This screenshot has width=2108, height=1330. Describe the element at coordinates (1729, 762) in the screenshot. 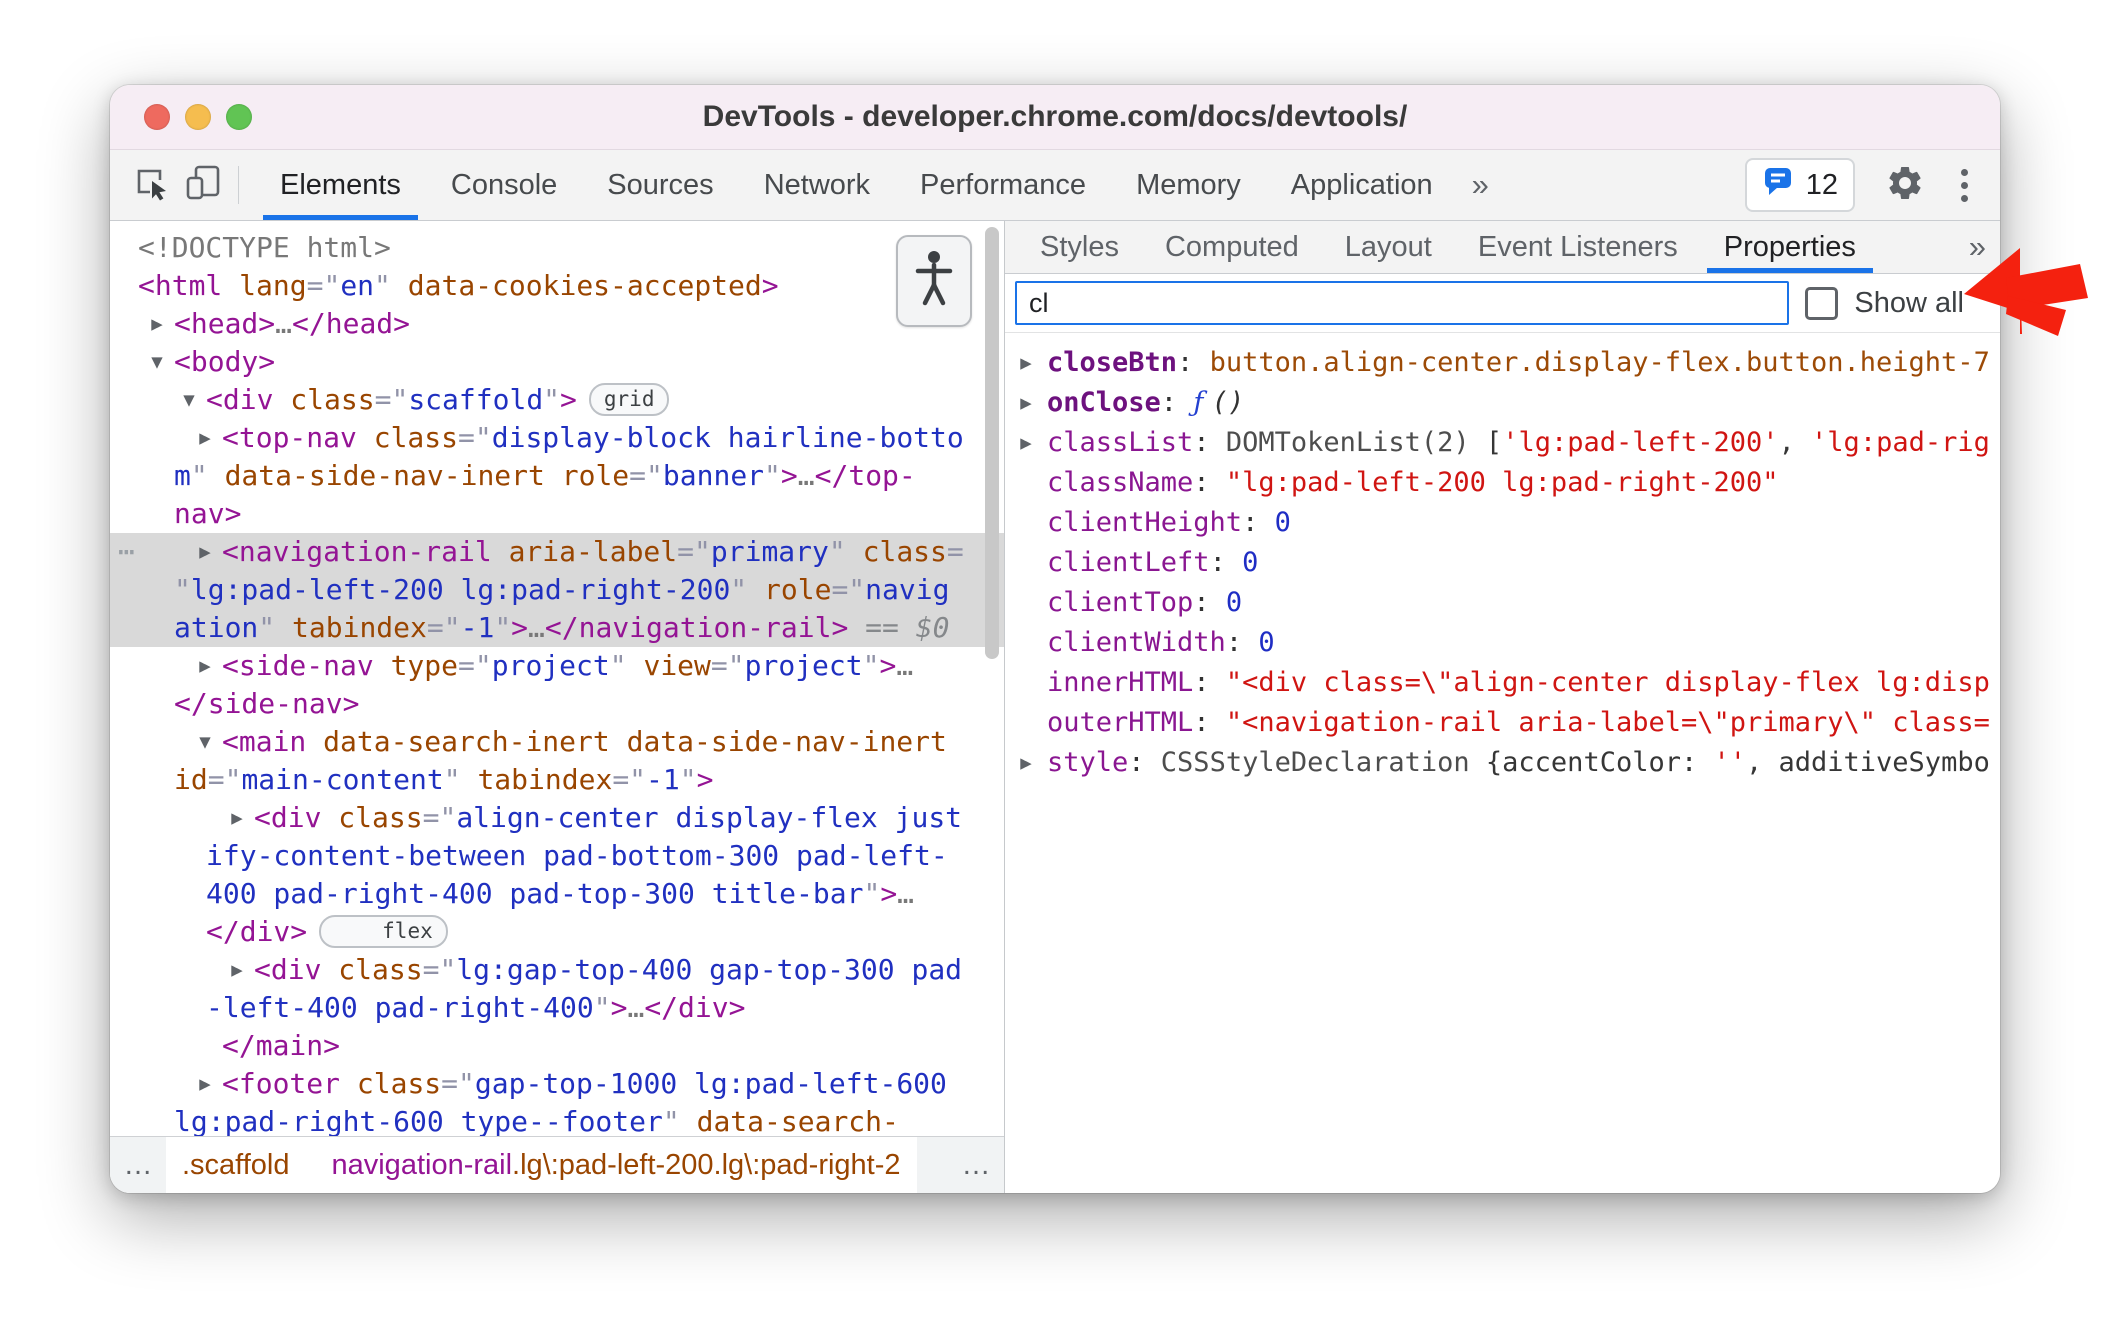

I see `property-value: ''` at that location.